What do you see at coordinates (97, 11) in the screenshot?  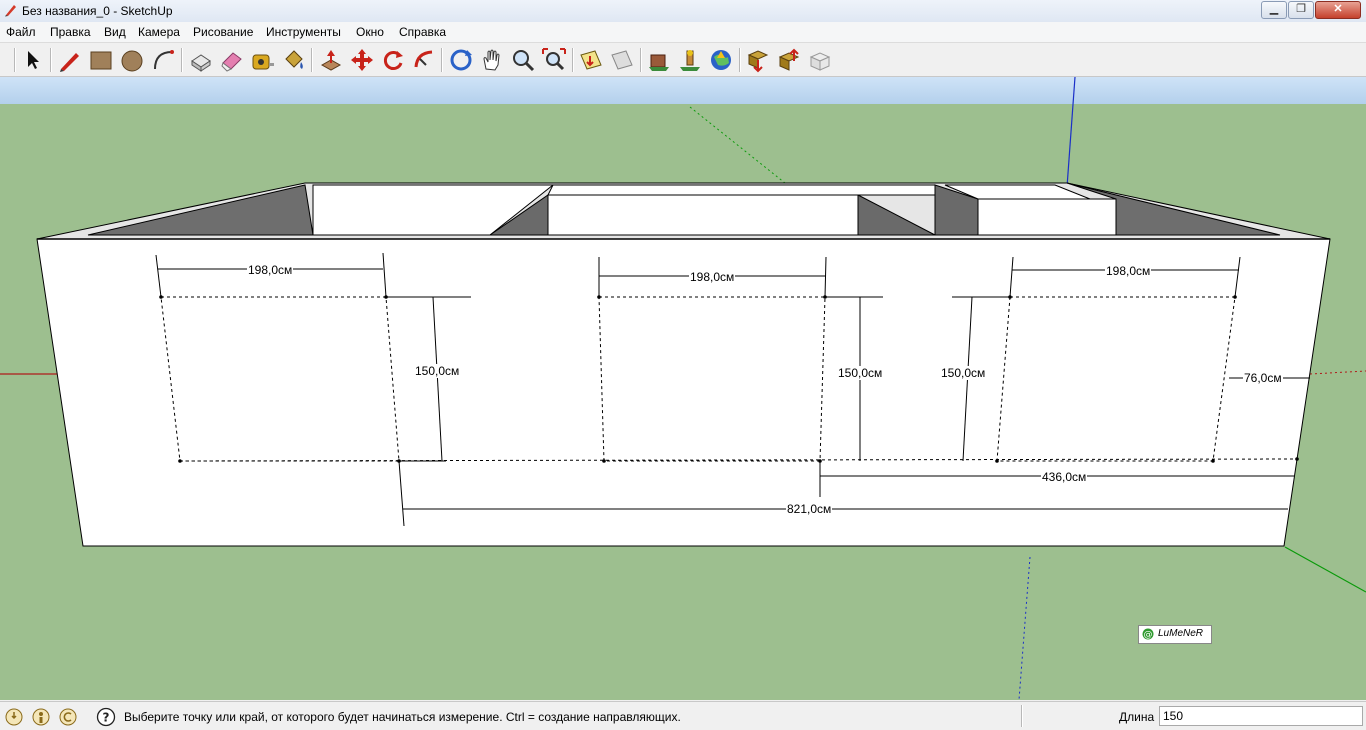 I see `window-title: Без названия_0 - SketchUp` at bounding box center [97, 11].